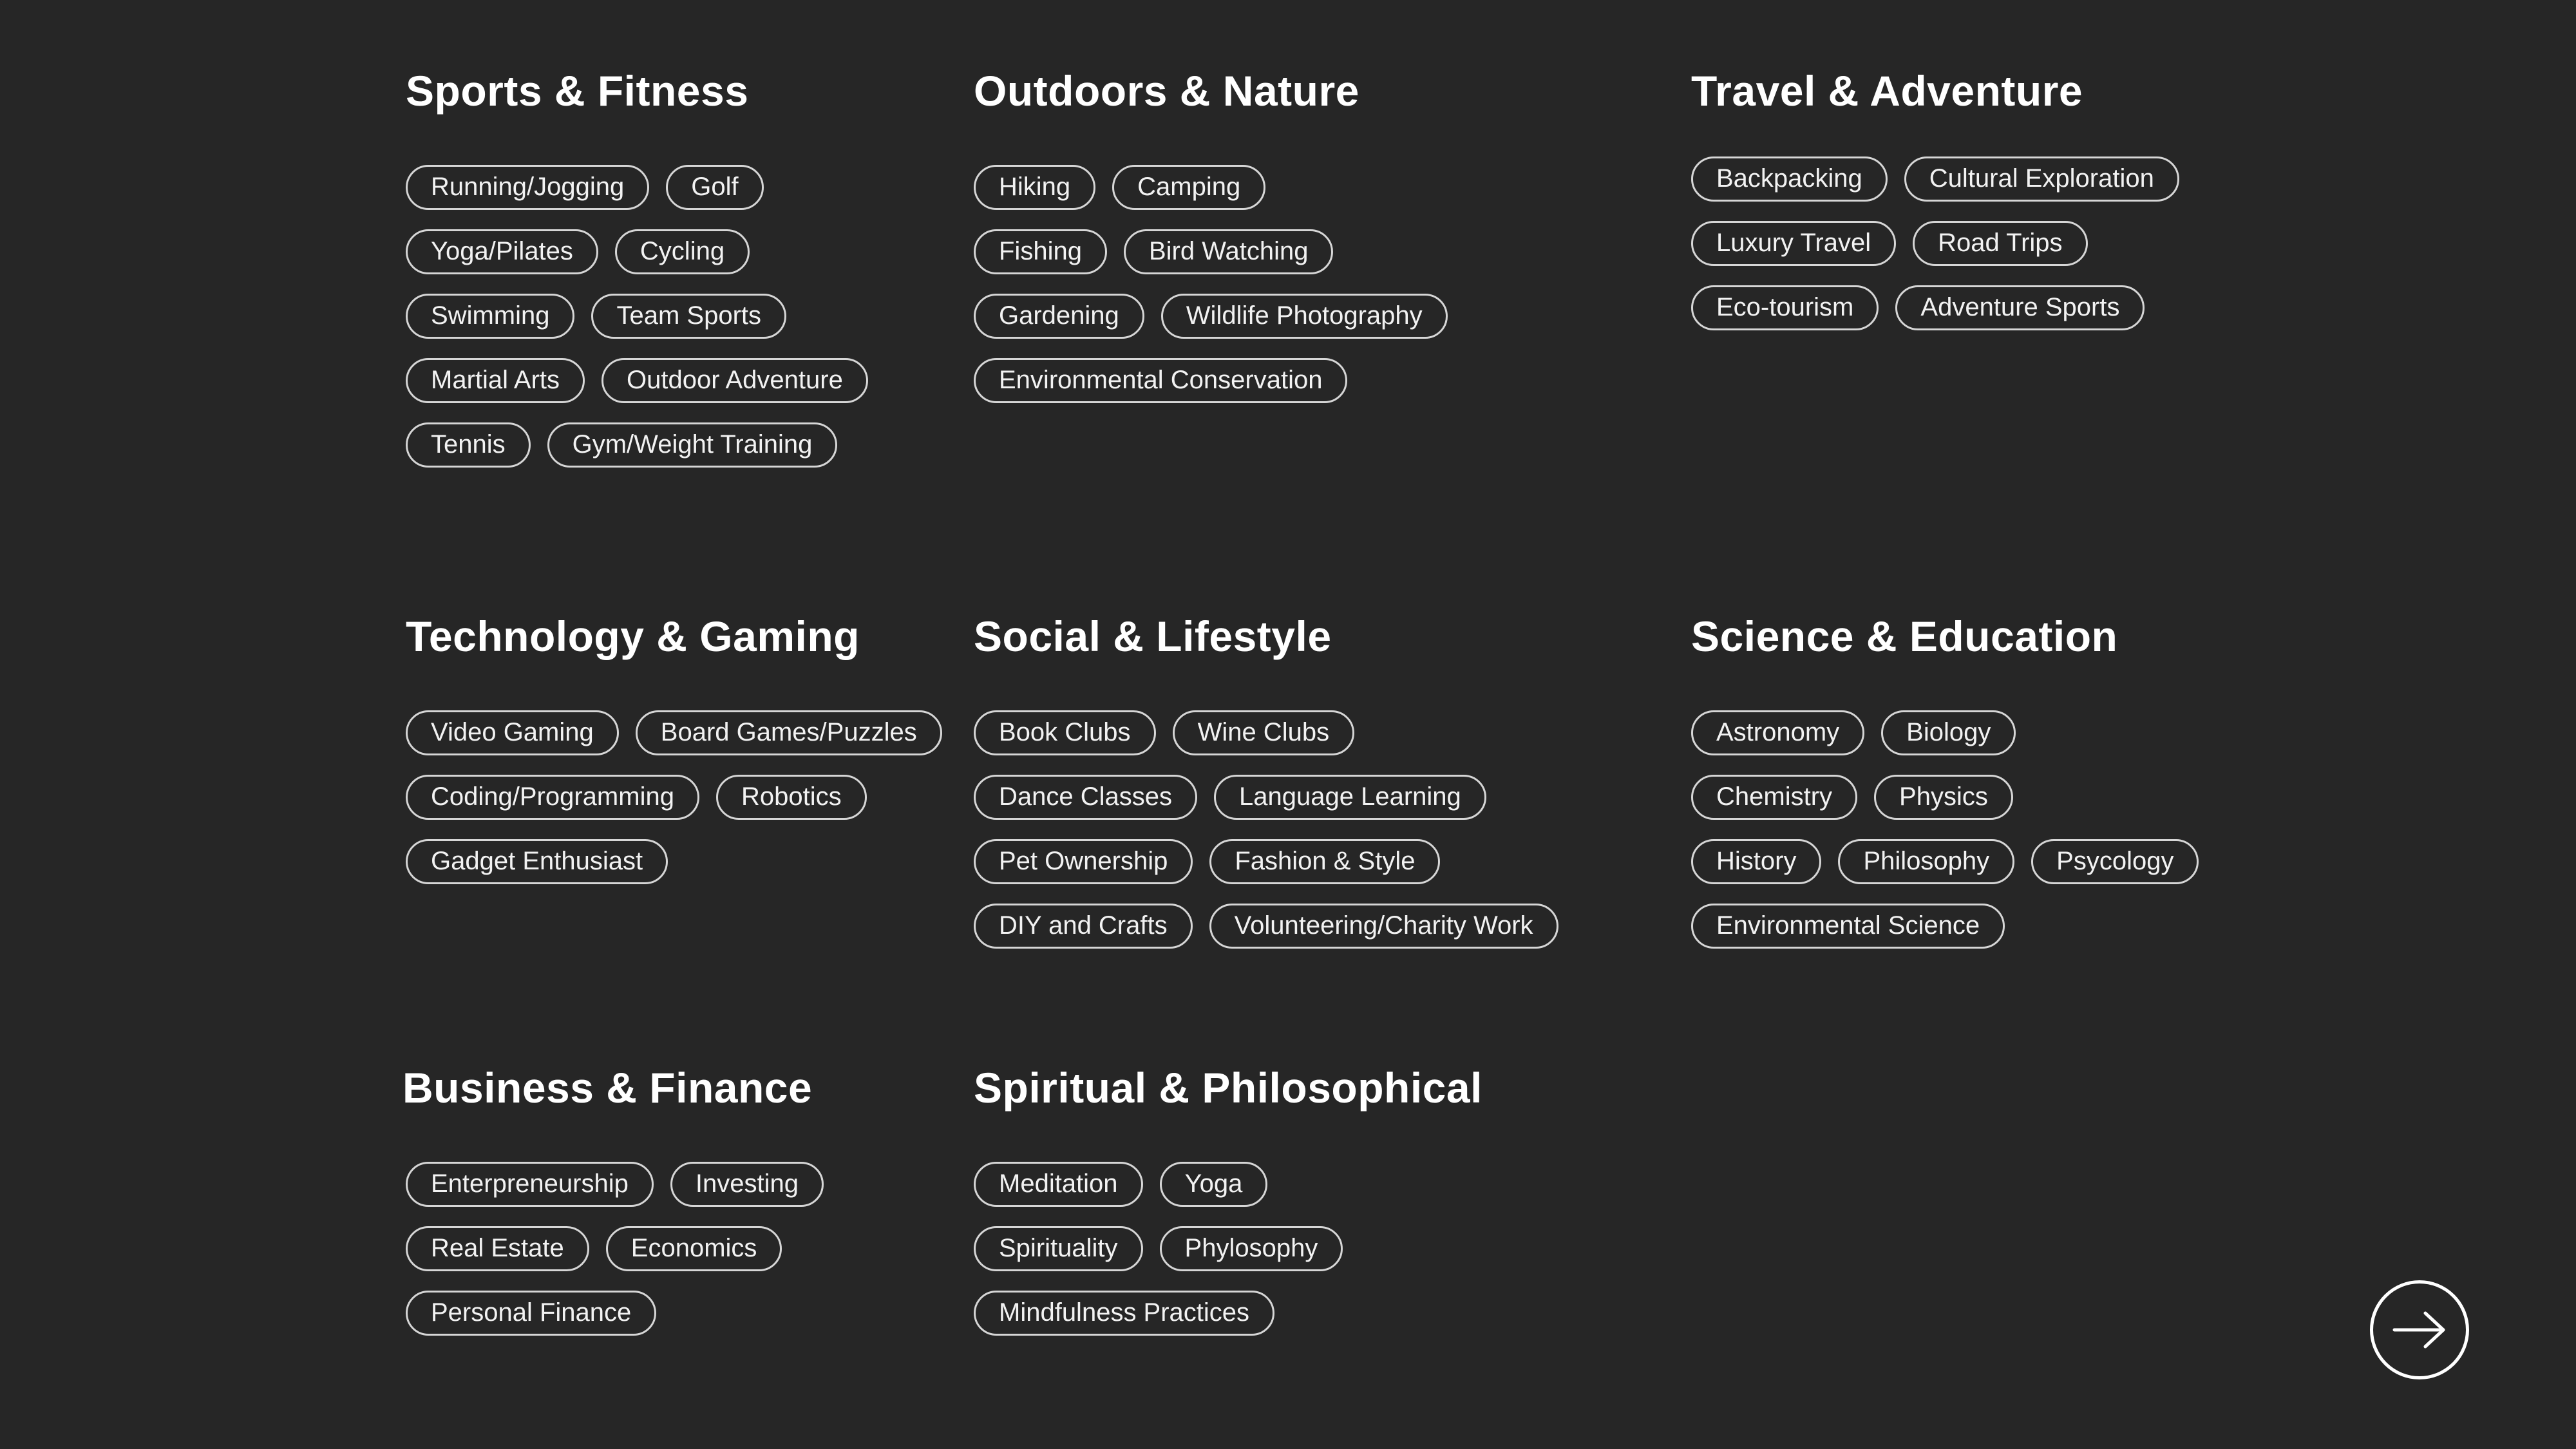  What do you see at coordinates (747, 1184) in the screenshot?
I see `interest-tag: Investing` at bounding box center [747, 1184].